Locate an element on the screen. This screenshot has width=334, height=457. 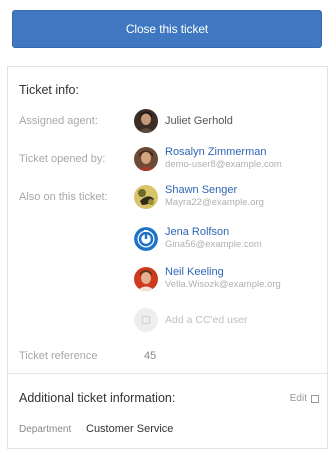
add-cc-user-label: Add a CC'ed user is located at coordinates (206, 320).